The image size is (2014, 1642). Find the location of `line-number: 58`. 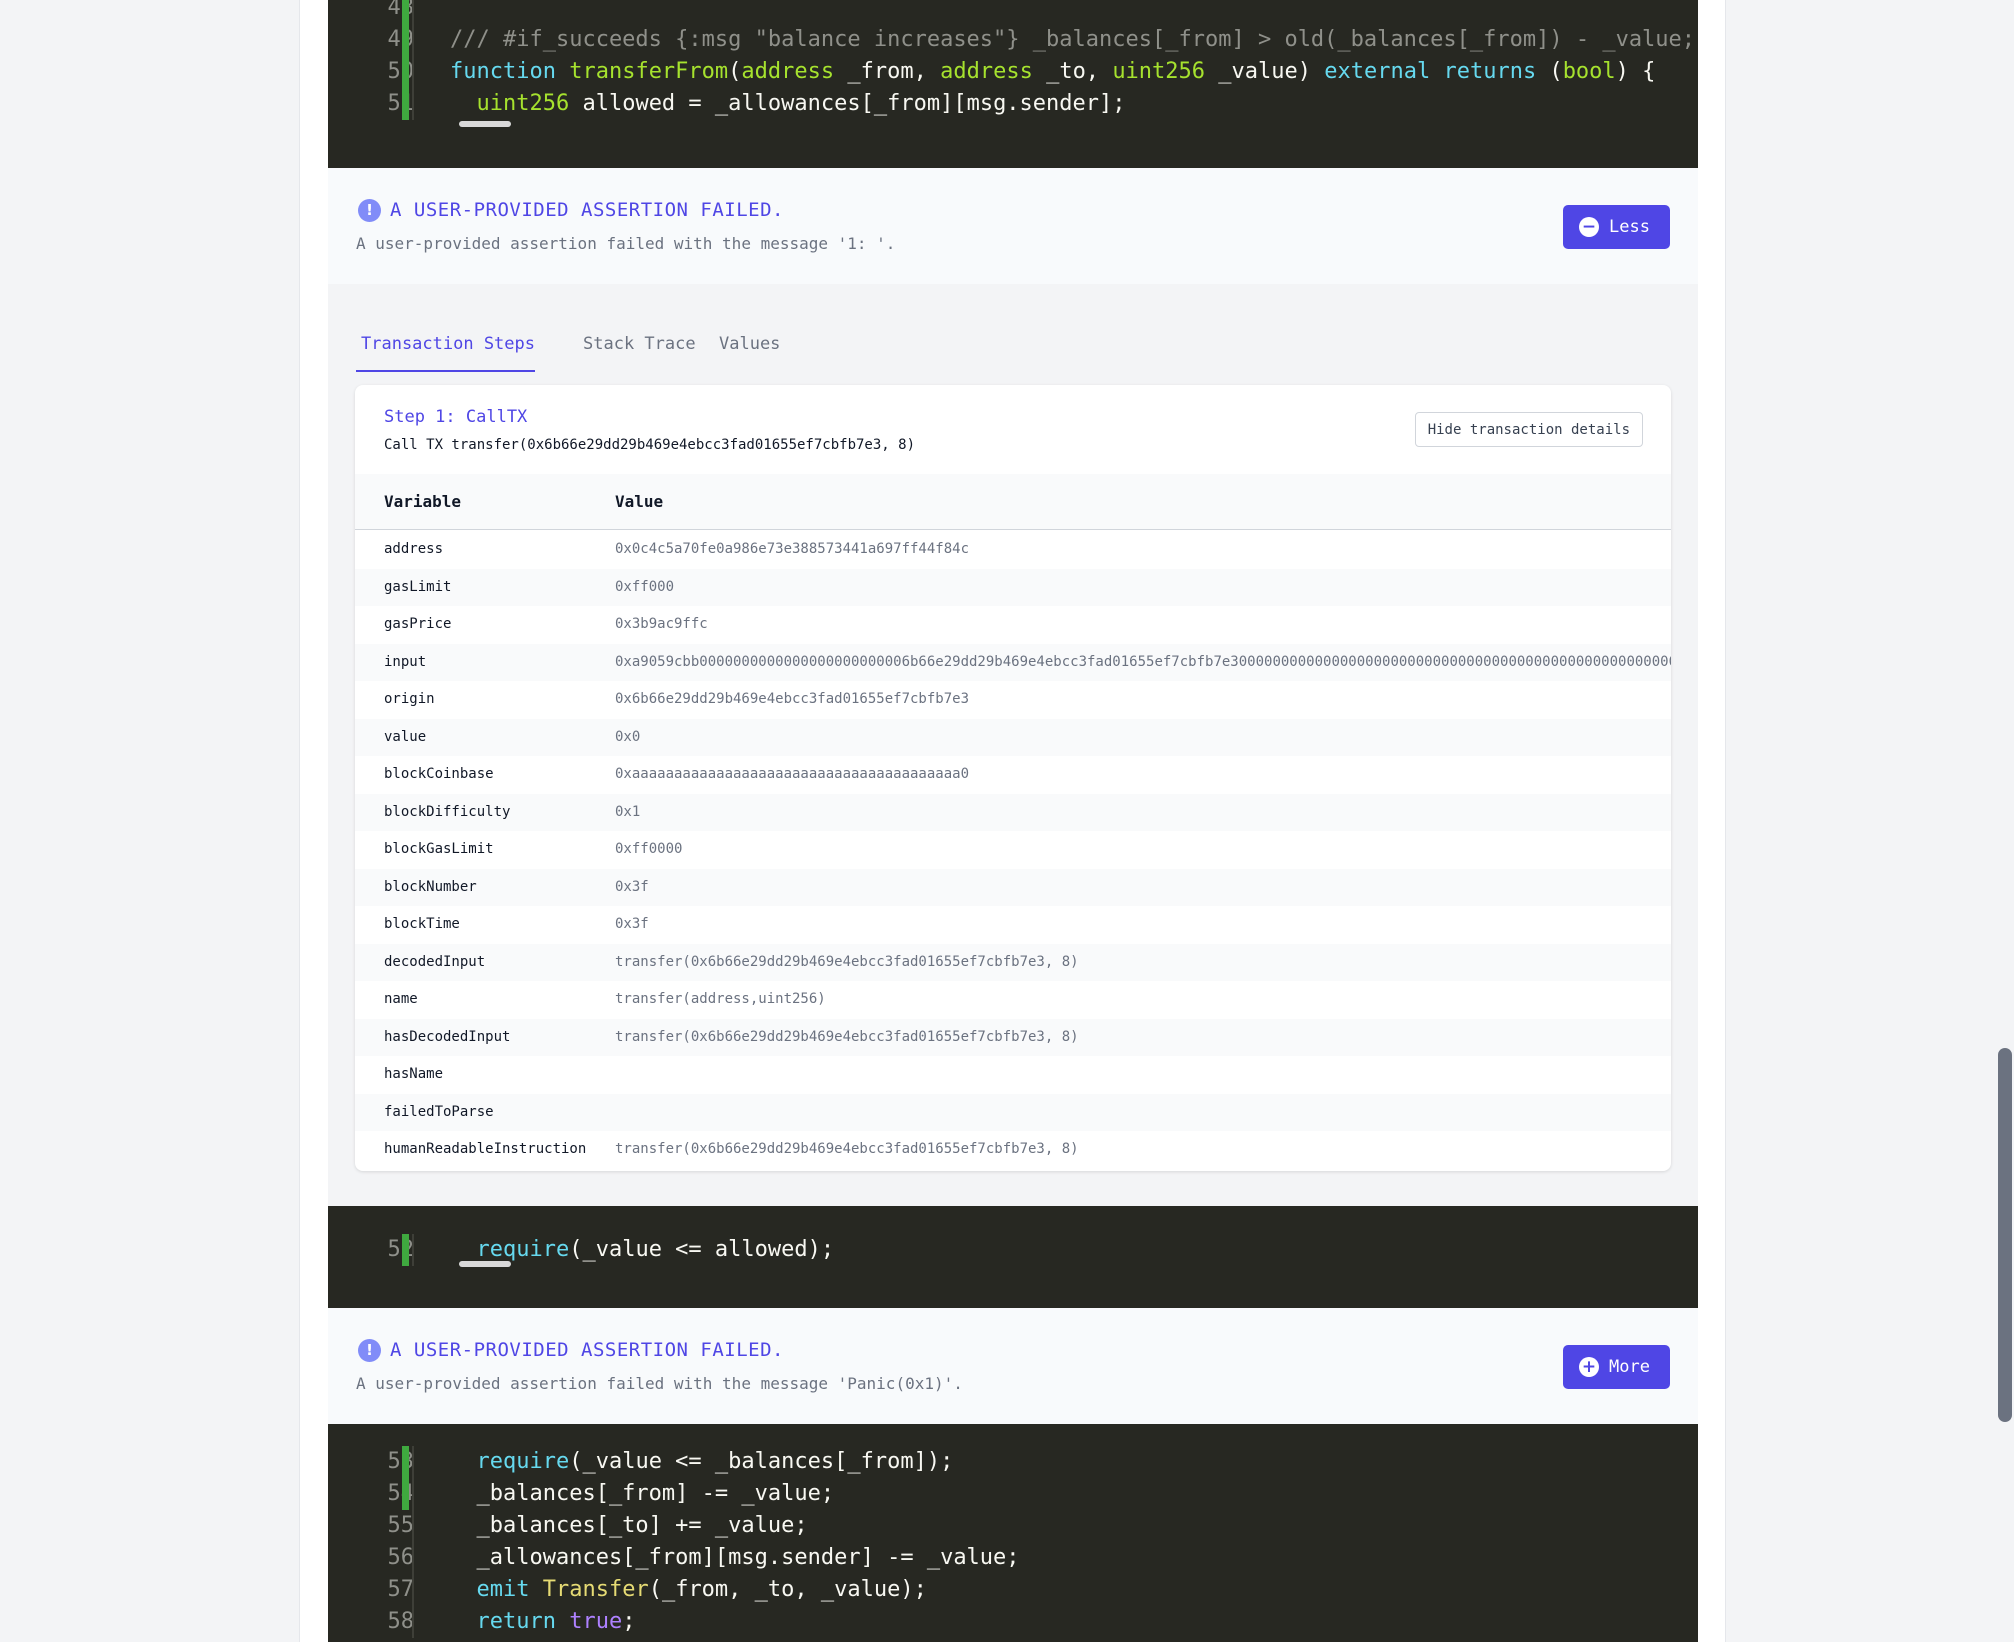

line-number: 58 is located at coordinates (401, 1621).